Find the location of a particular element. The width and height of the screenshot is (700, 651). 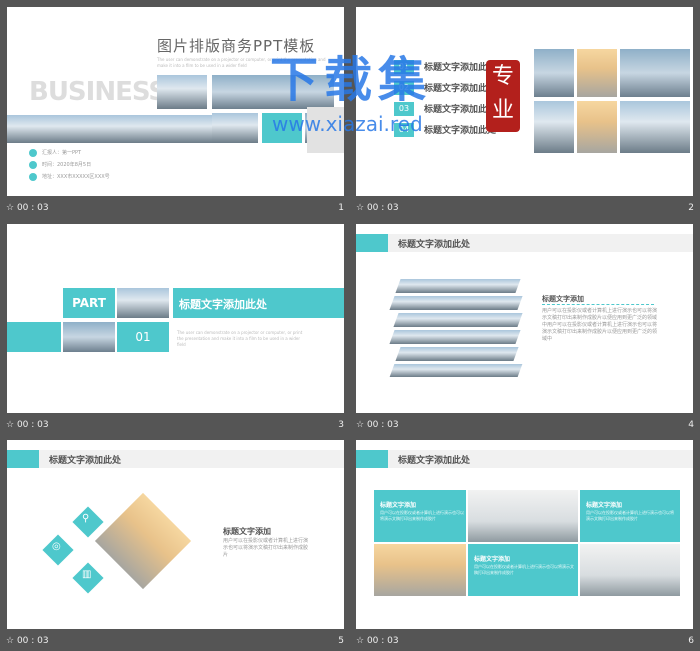

info-date: 时间：2020年8月5日 is located at coordinates (67, 164).